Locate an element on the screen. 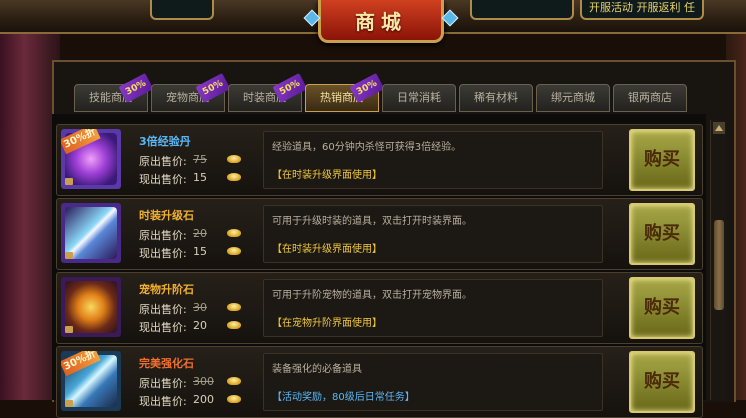 This screenshot has height=418, width=746. description-box: 经验道具，60分钟内杀怪可获得3倍经验。 【在时装升级界面使用】 is located at coordinates (433, 160).